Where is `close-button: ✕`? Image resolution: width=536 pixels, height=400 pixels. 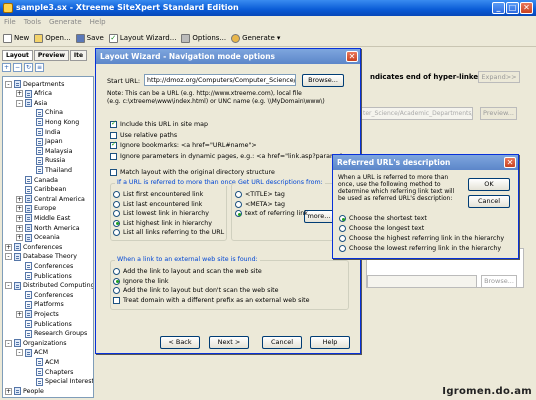 close-button: ✕ is located at coordinates (526, 8).